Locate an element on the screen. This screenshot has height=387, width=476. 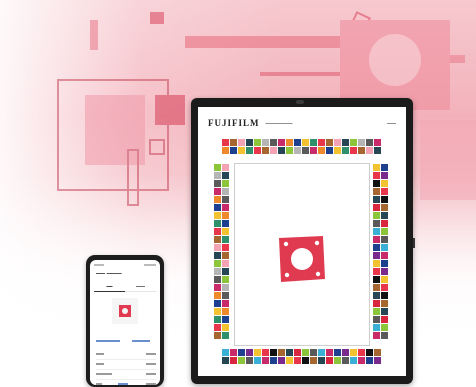
phone-screen: ▬▬▬ ▬▬▬▬▬ ▬▬ ▬▬▬ is located at coordinates (125, 322).